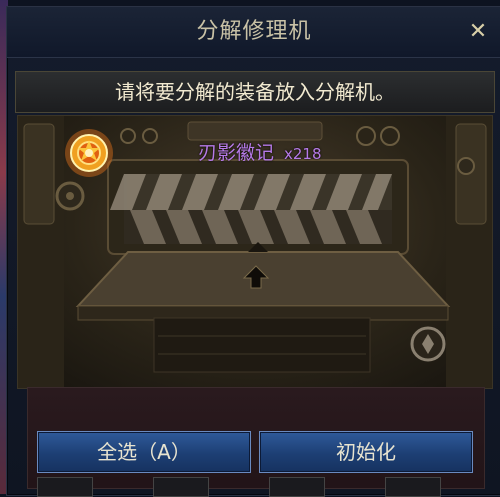  I want to click on gear-emblem-icon, so click(89, 153).